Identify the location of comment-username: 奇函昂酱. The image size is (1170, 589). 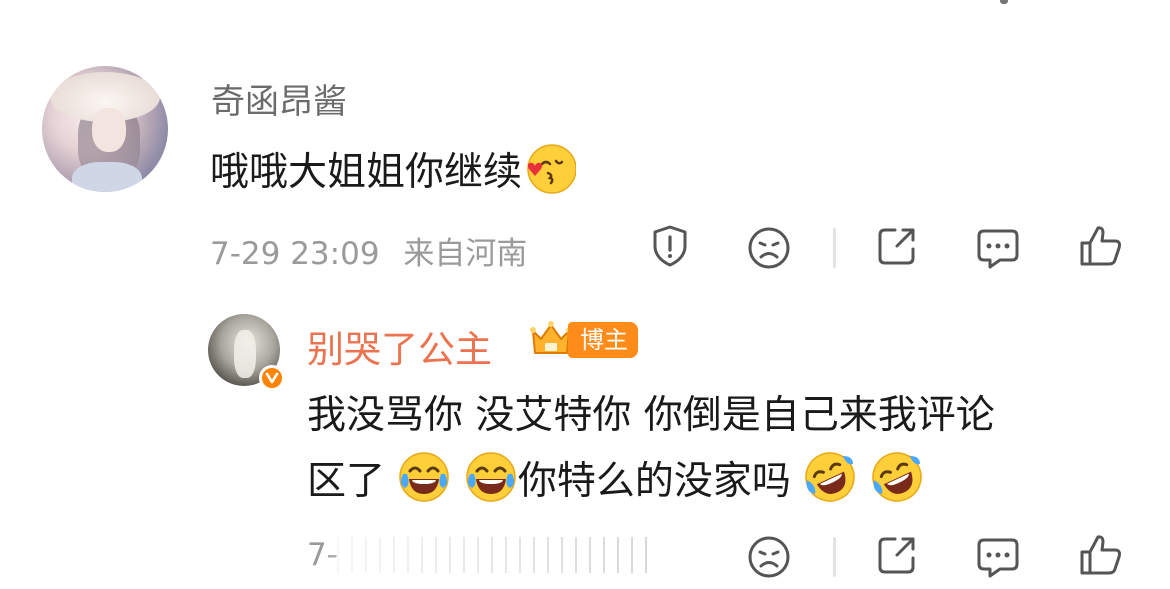
(279, 98).